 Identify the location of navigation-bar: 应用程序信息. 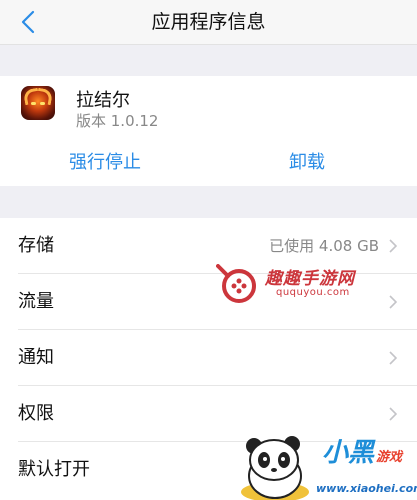
(208, 22).